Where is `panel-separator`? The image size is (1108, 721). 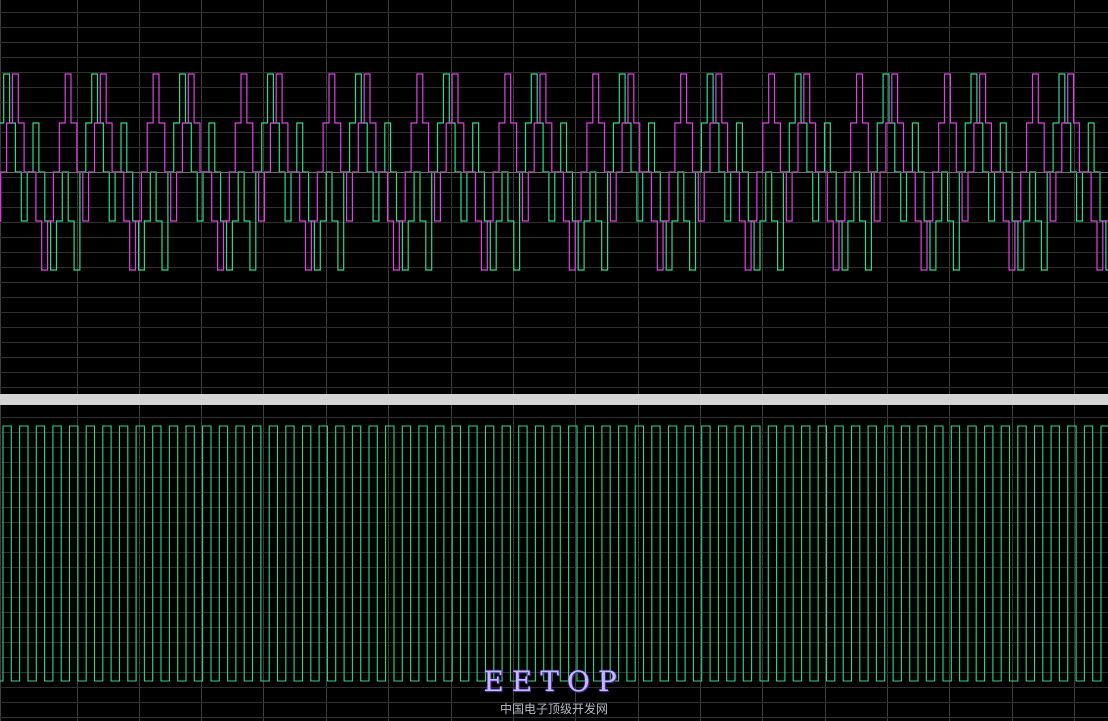
panel-separator is located at coordinates (554, 399).